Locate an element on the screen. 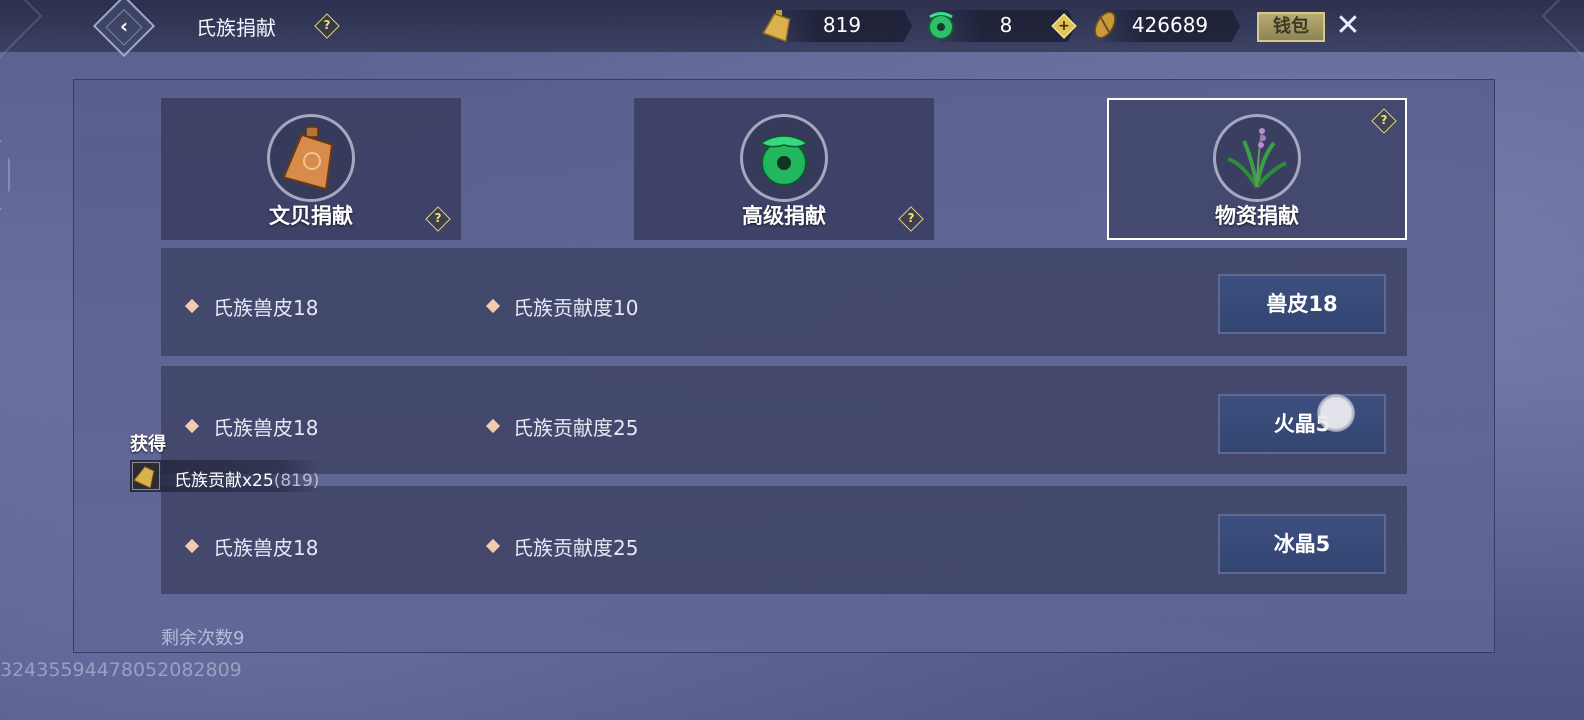 This screenshot has height=720, width=1584. corner-ornament-left is located at coordinates (21, 29).